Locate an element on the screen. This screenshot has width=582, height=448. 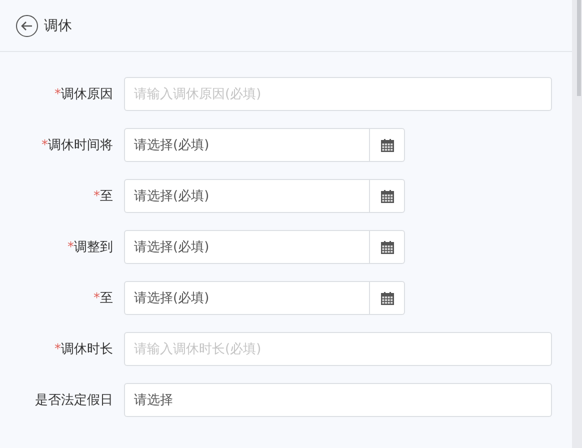
back-arrow-icon is located at coordinates (27, 25).